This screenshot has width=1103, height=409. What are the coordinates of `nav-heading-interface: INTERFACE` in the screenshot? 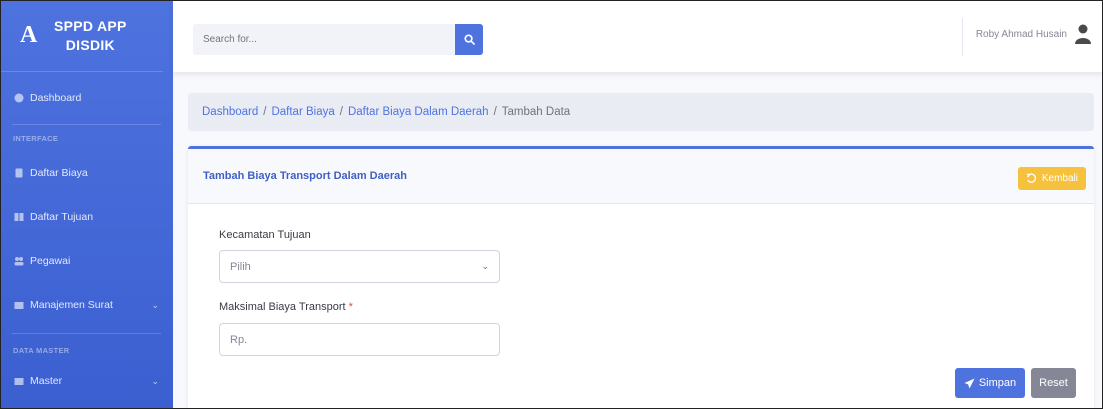 It's located at (36, 138).